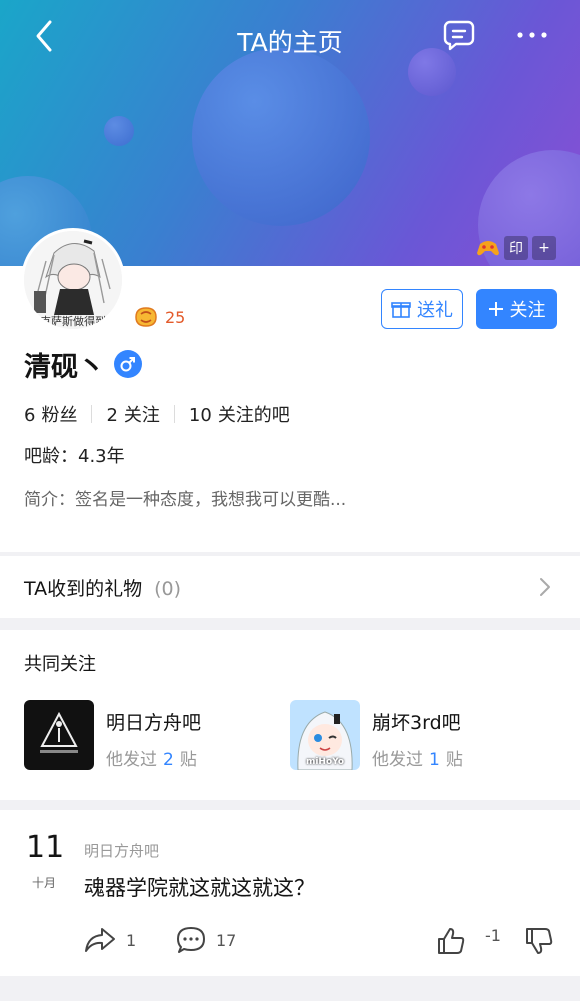 This screenshot has width=580, height=1001. I want to click on fans-label: 粉丝, so click(59, 415).